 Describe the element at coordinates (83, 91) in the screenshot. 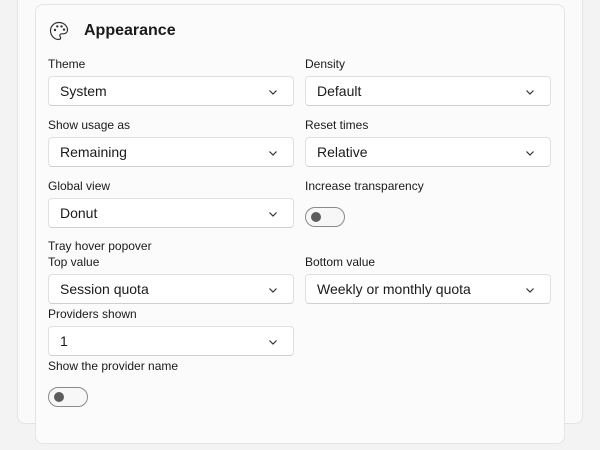

I see `theme-dropdown-value: System` at that location.